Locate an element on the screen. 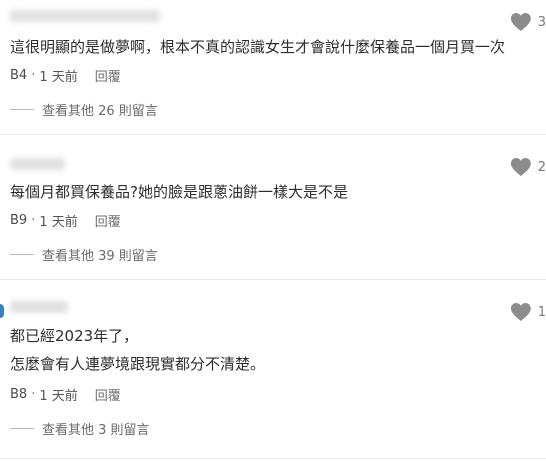  view-more-replies: 查看其他 39 則留言 is located at coordinates (84, 254).